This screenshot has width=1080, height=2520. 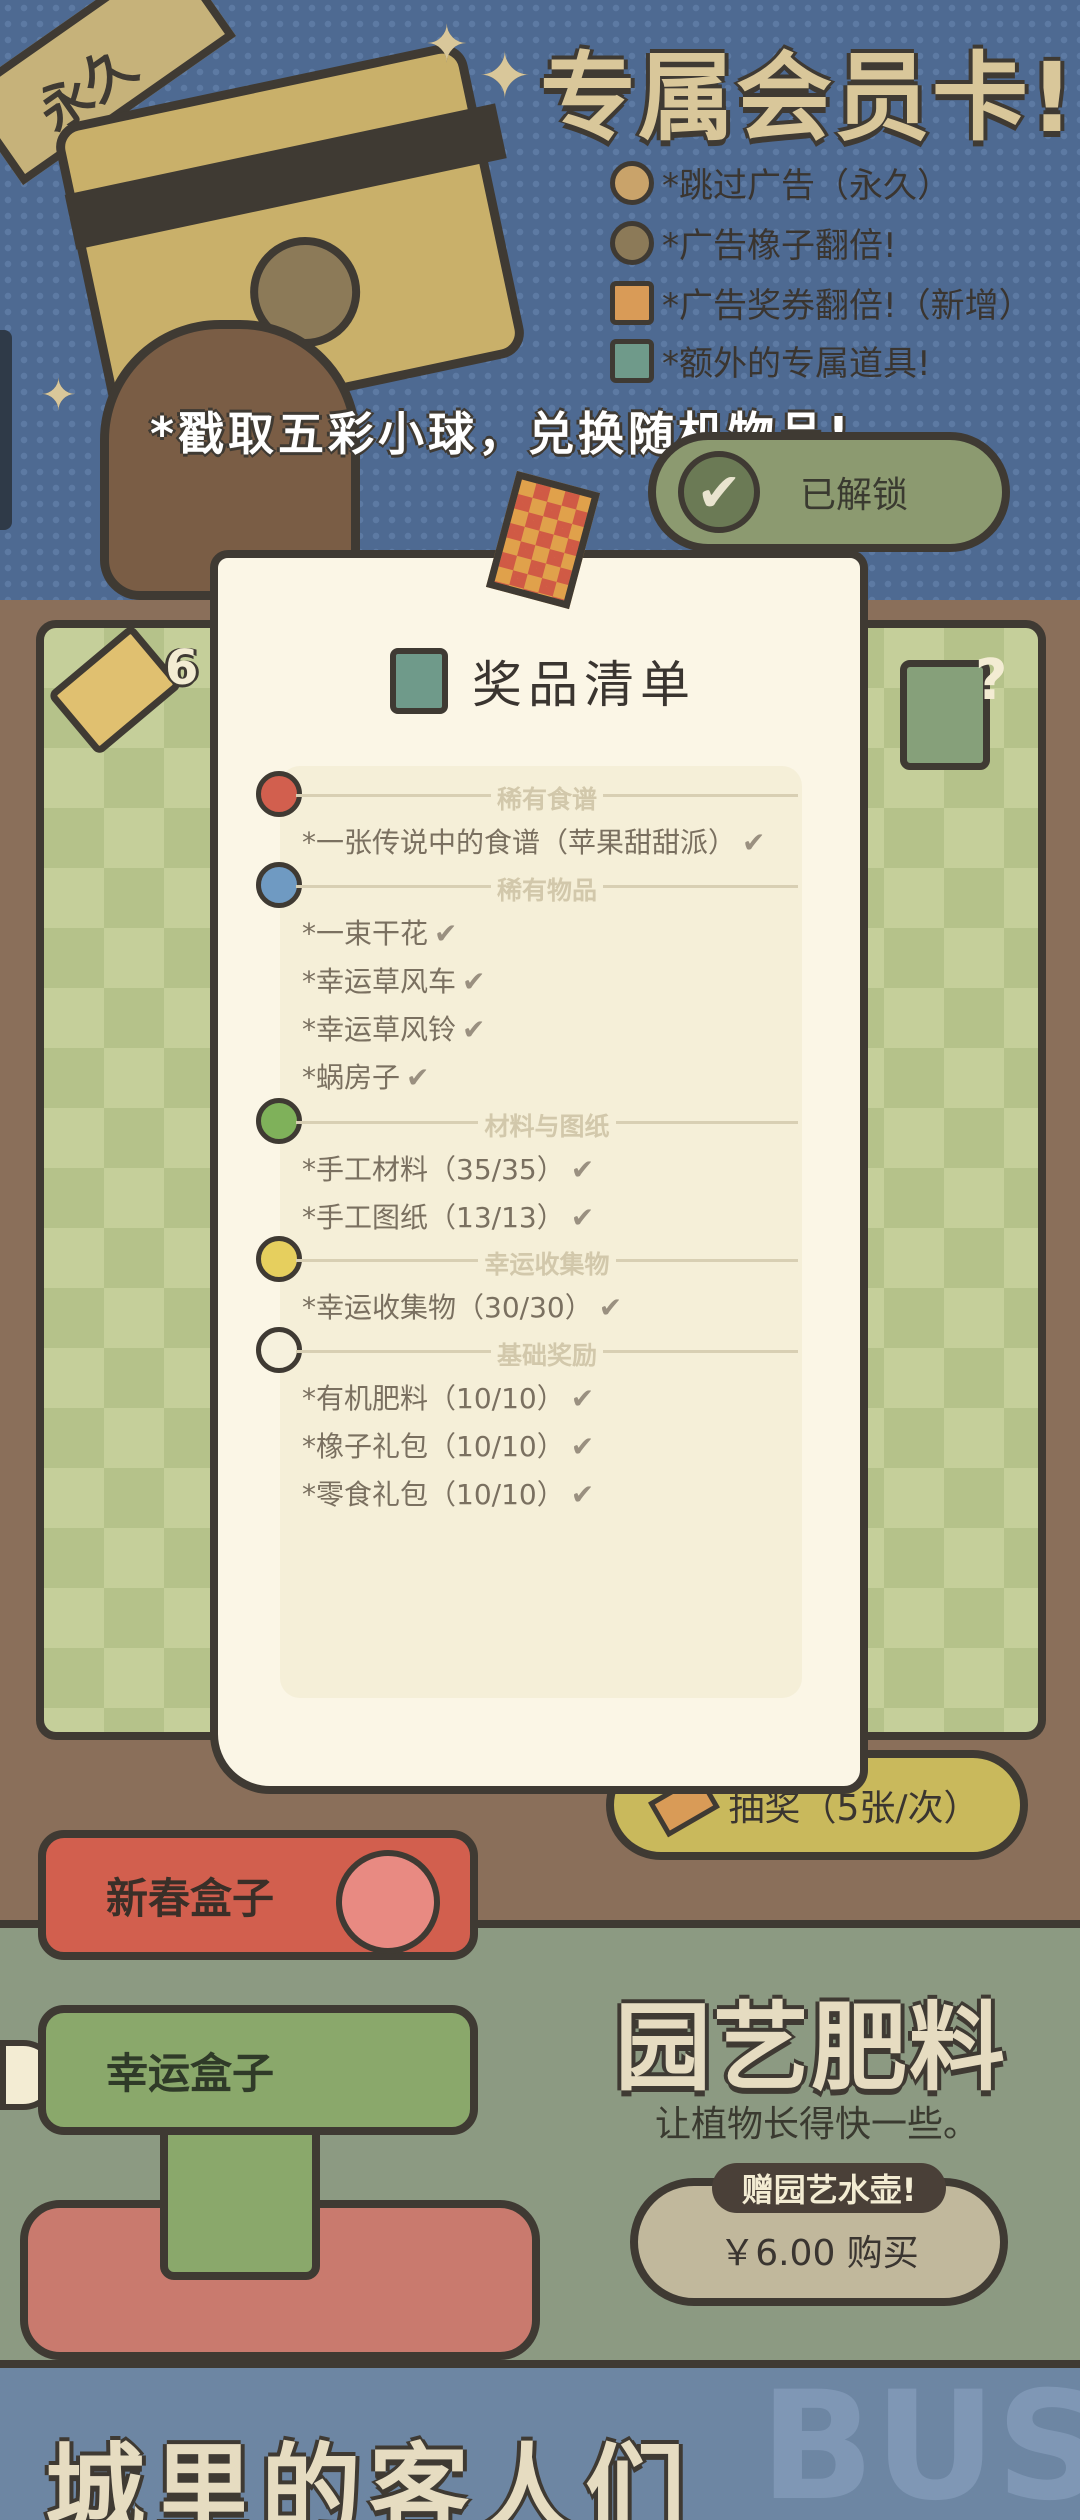 What do you see at coordinates (448, 1217) in the screenshot?
I see `prize-item: *手工图纸（13/13） ✔` at bounding box center [448, 1217].